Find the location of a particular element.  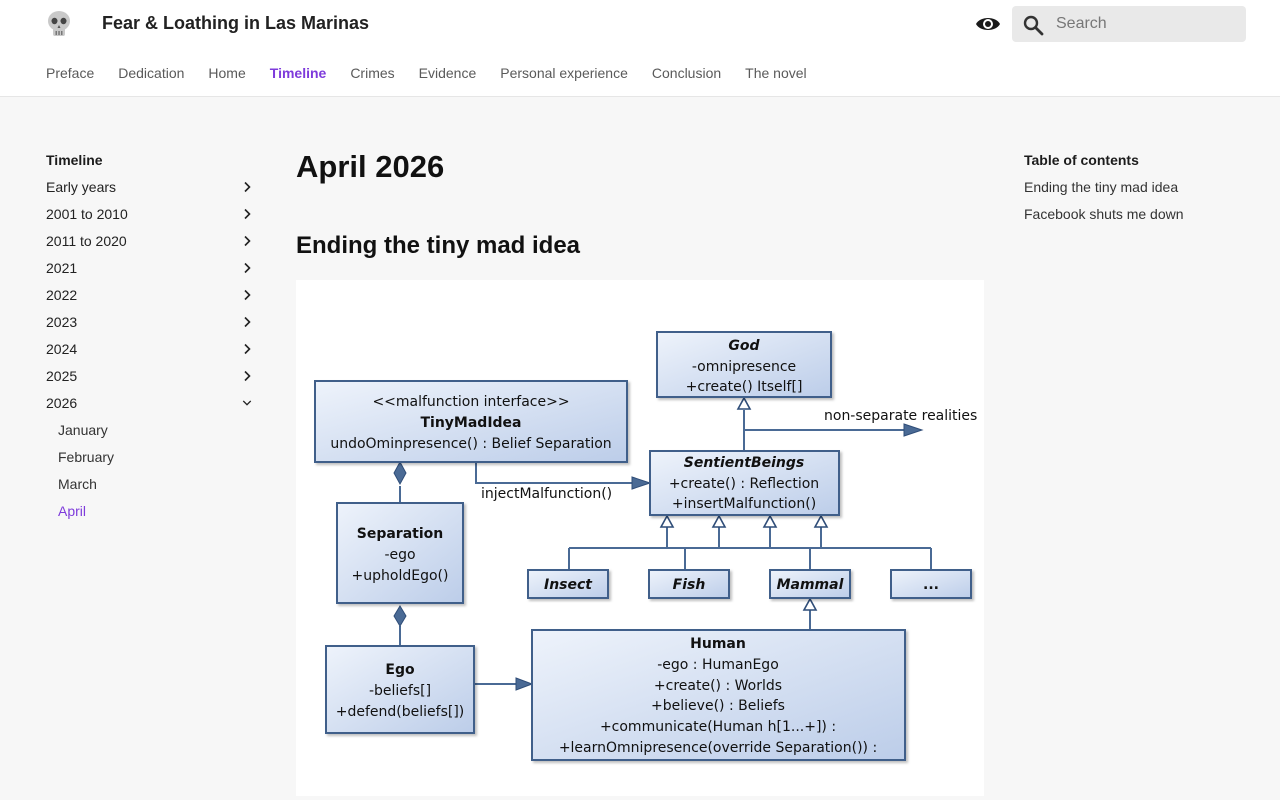

sidebar-item-early-years: Early years is located at coordinates (151, 190).